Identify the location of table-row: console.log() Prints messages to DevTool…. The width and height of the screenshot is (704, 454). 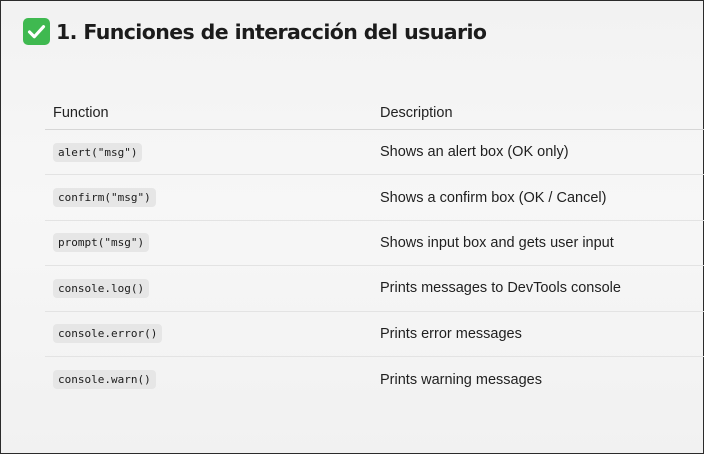
(374, 289).